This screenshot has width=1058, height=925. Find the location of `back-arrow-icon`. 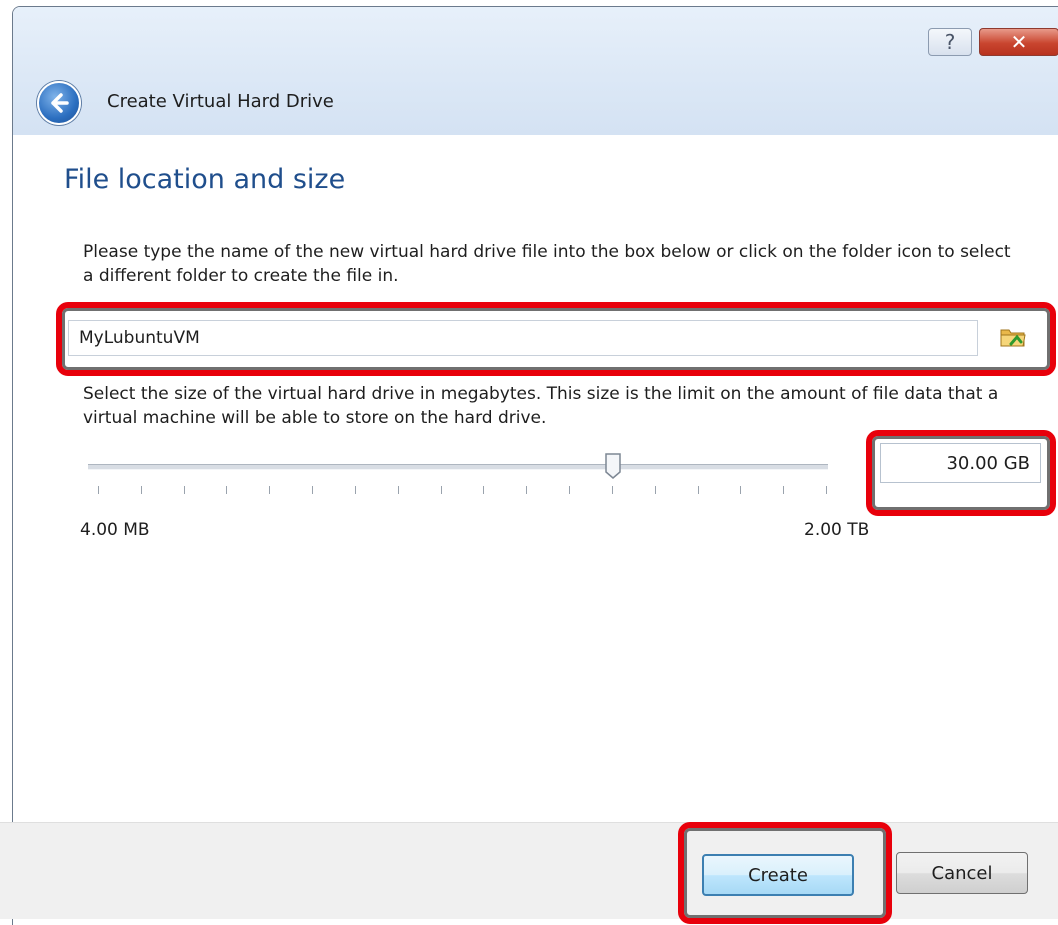

back-arrow-icon is located at coordinates (60, 103).